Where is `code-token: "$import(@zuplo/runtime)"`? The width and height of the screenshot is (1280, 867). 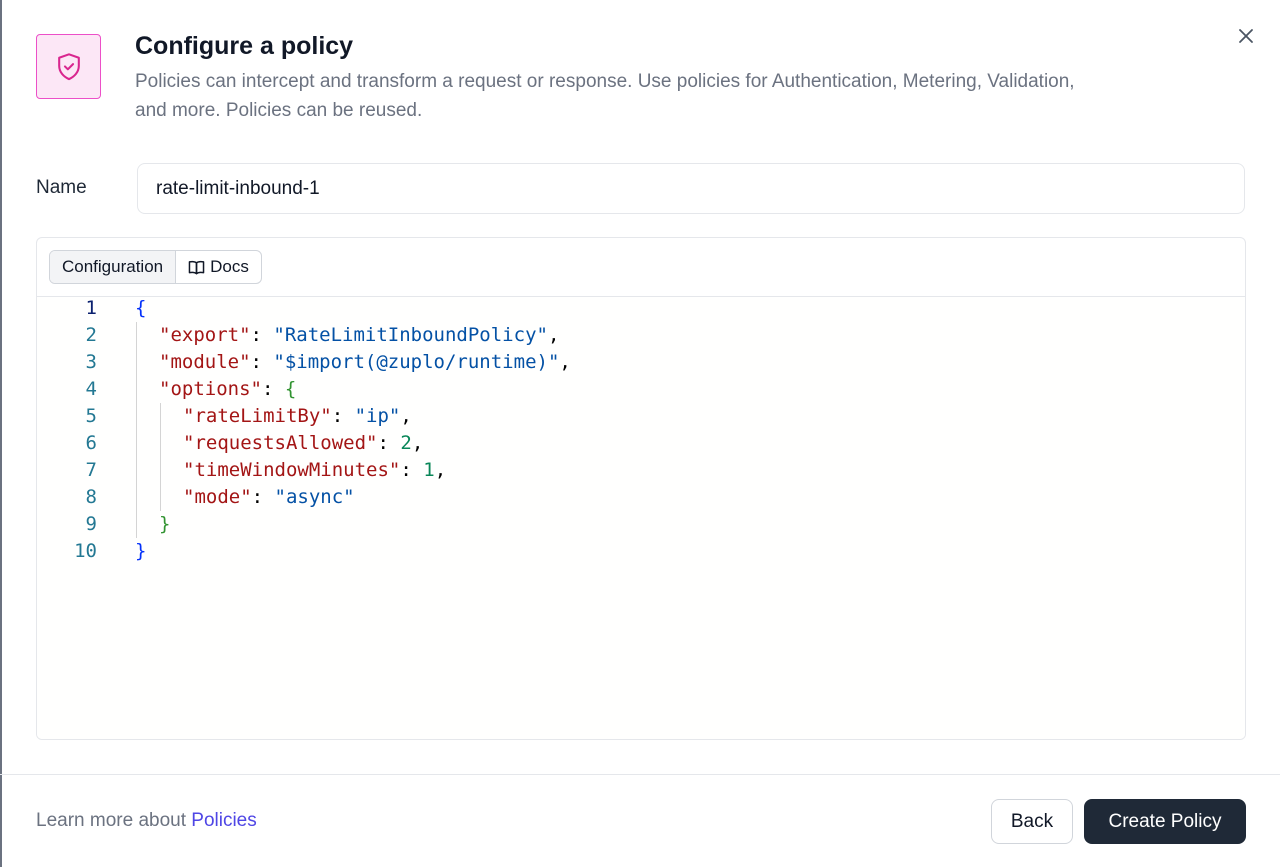
code-token: "$import(@zuplo/runtime)" is located at coordinates (416, 362).